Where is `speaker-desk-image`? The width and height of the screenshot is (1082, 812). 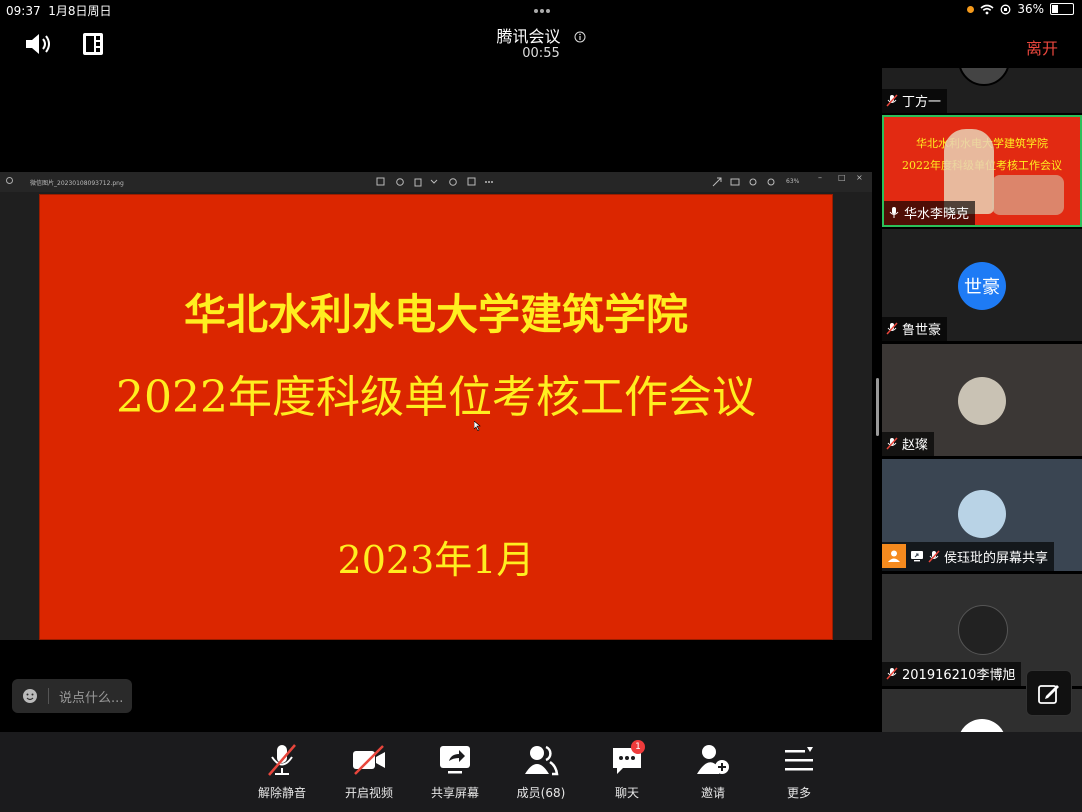 speaker-desk-image is located at coordinates (1028, 195).